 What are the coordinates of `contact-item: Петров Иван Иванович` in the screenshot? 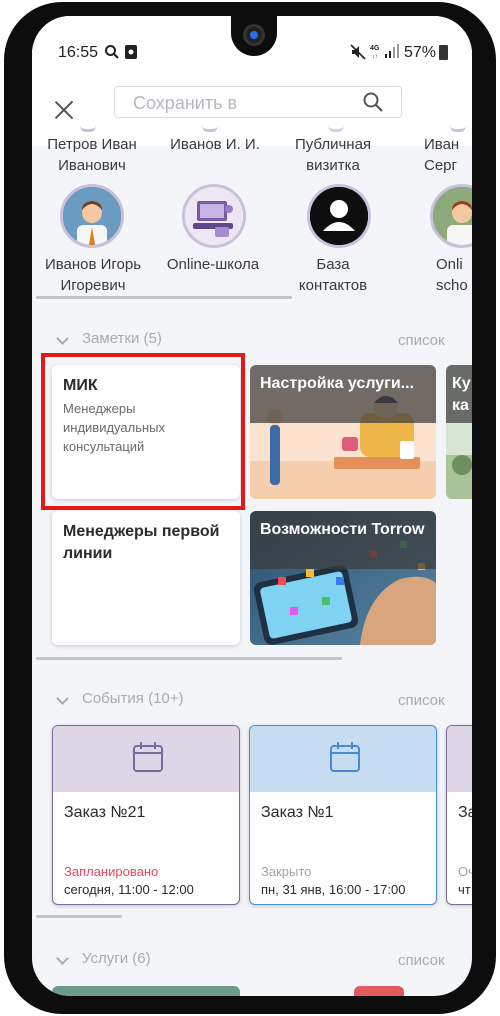 It's located at (92, 155).